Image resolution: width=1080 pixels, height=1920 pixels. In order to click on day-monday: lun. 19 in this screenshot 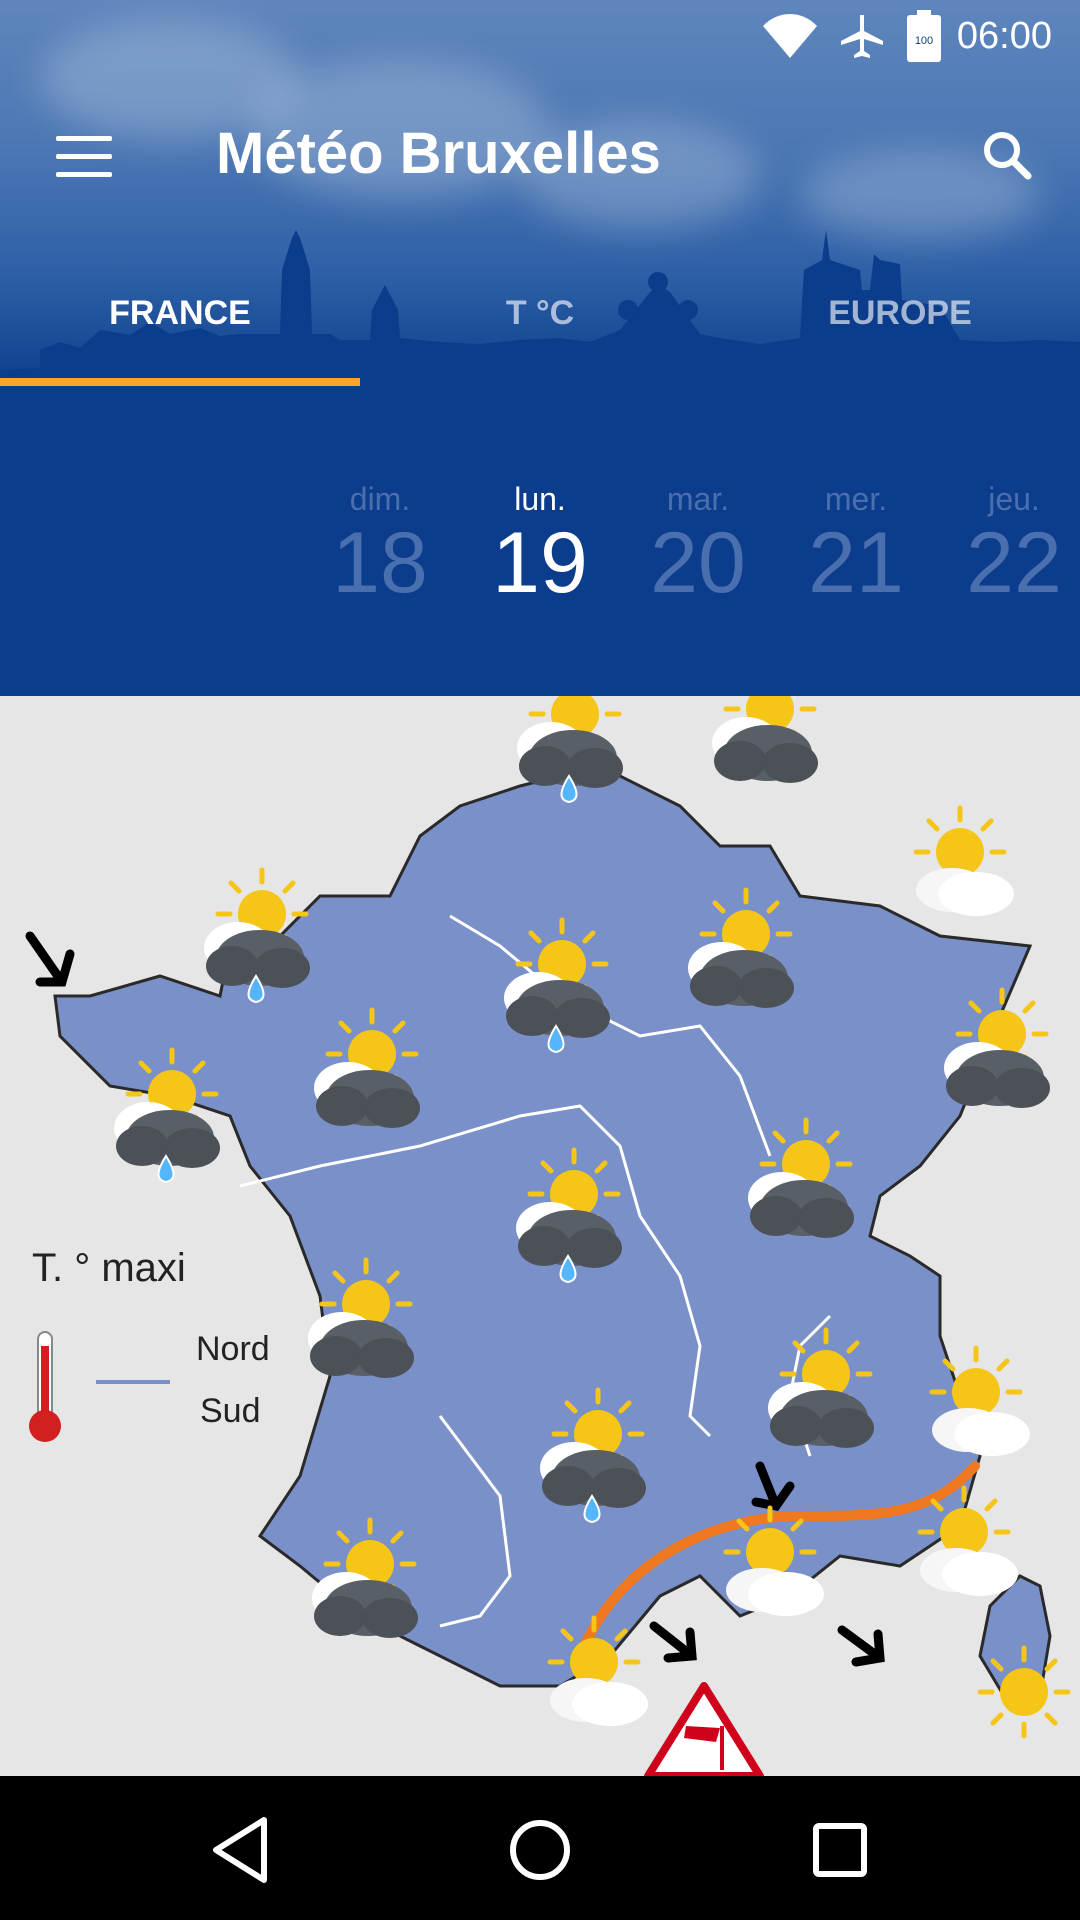, I will do `click(540, 544)`.